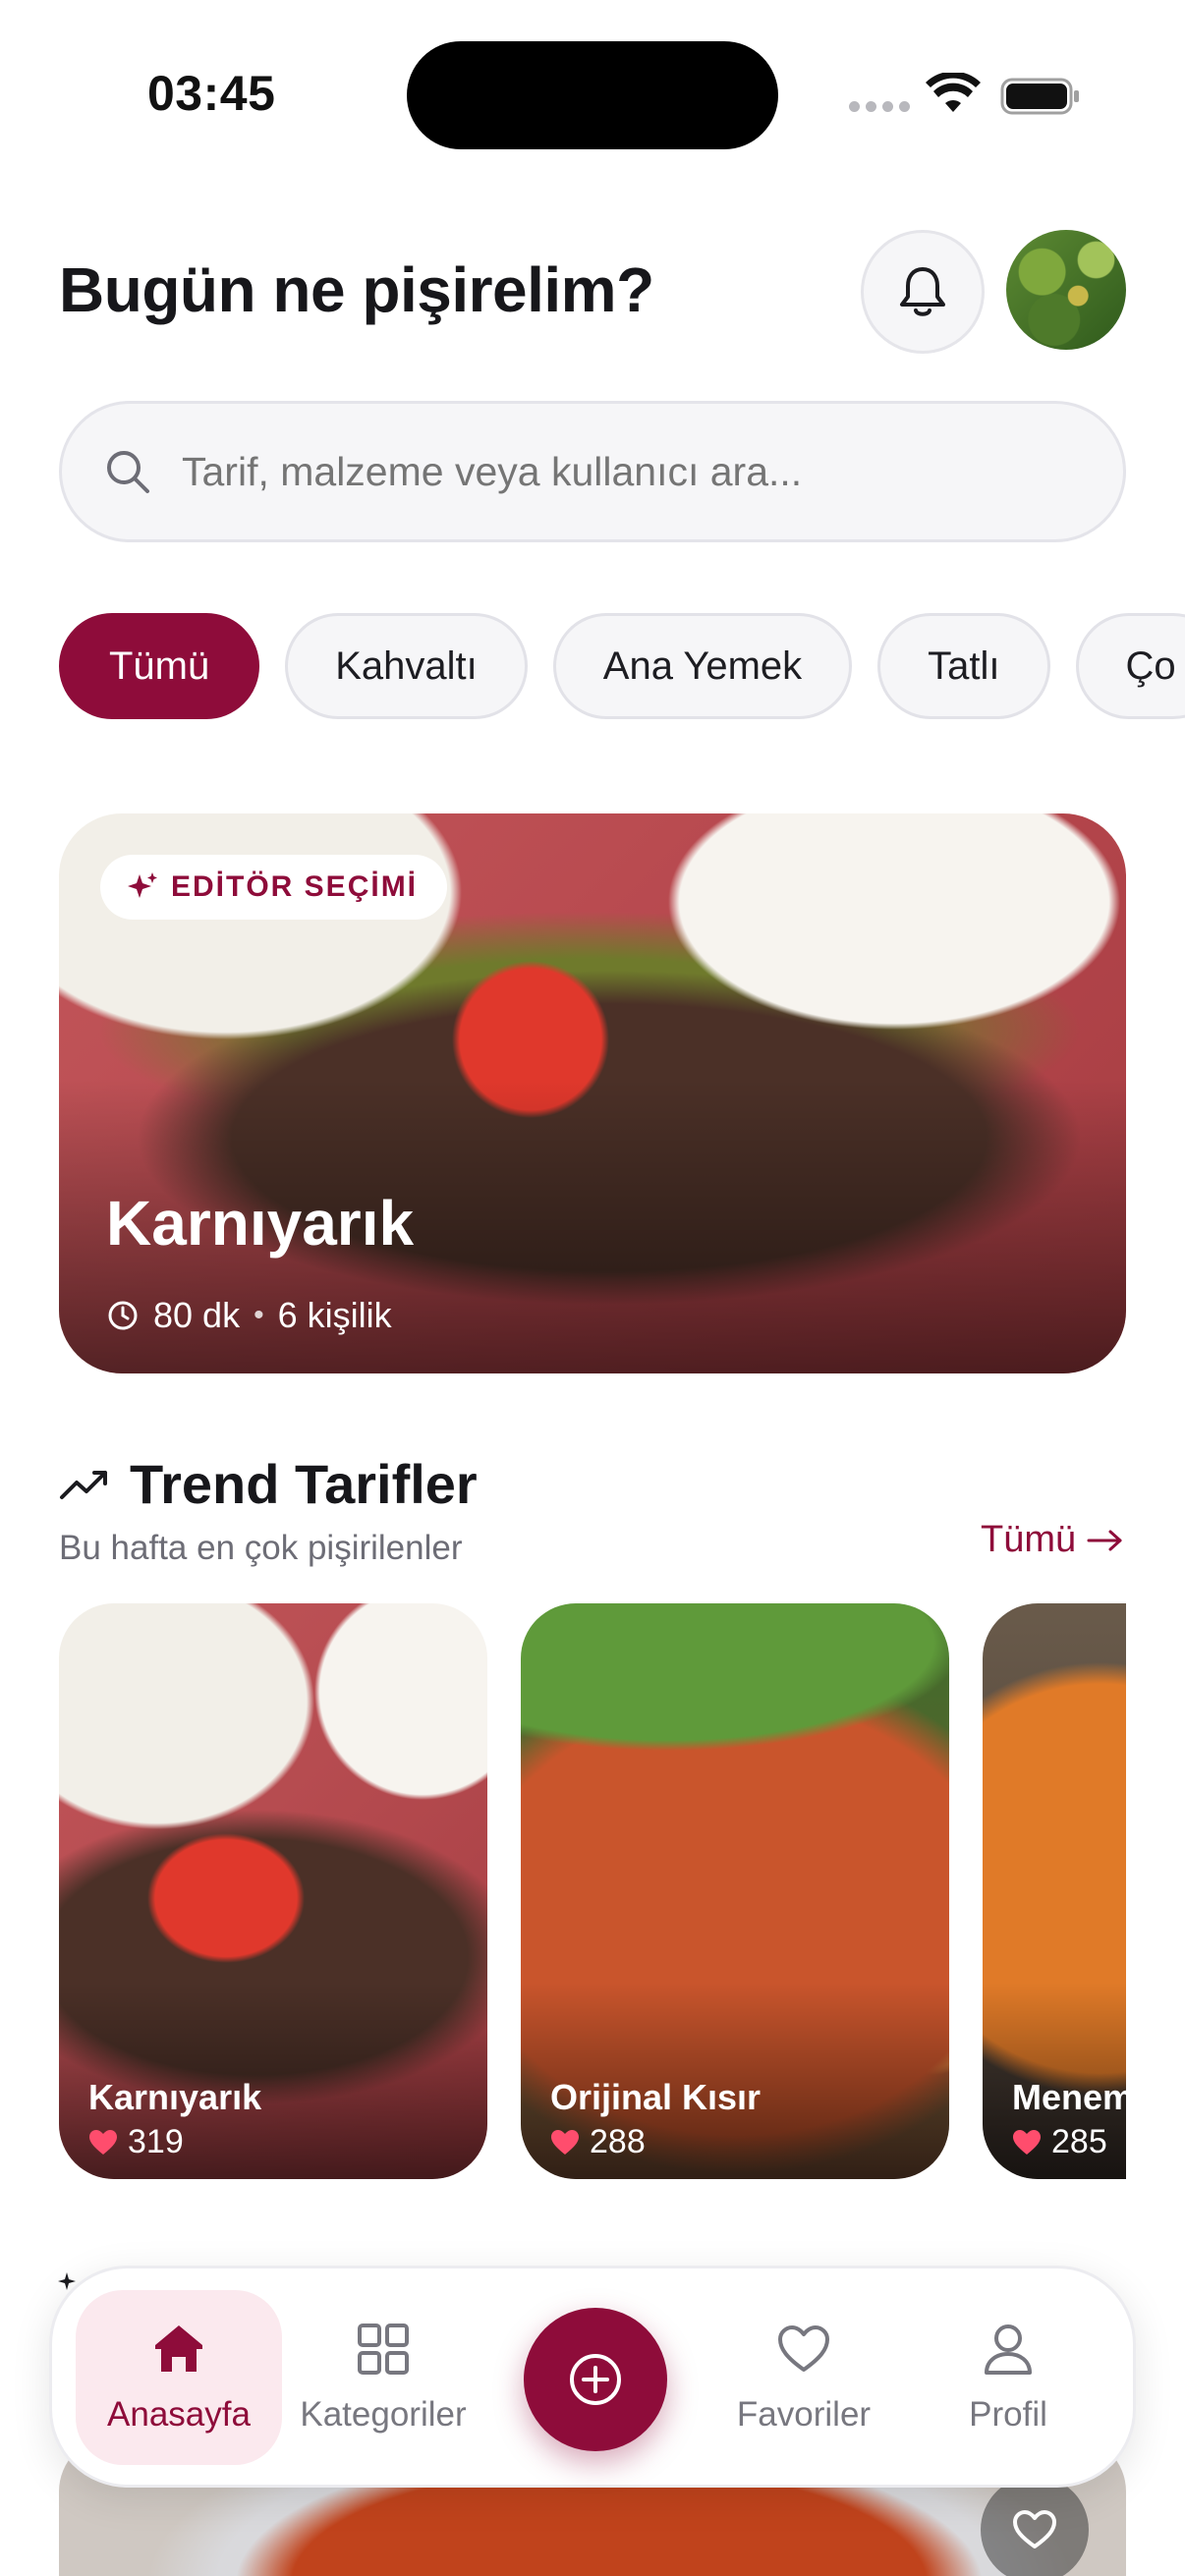 This screenshot has width=1185, height=2576. I want to click on search-bar, so click(592, 471).